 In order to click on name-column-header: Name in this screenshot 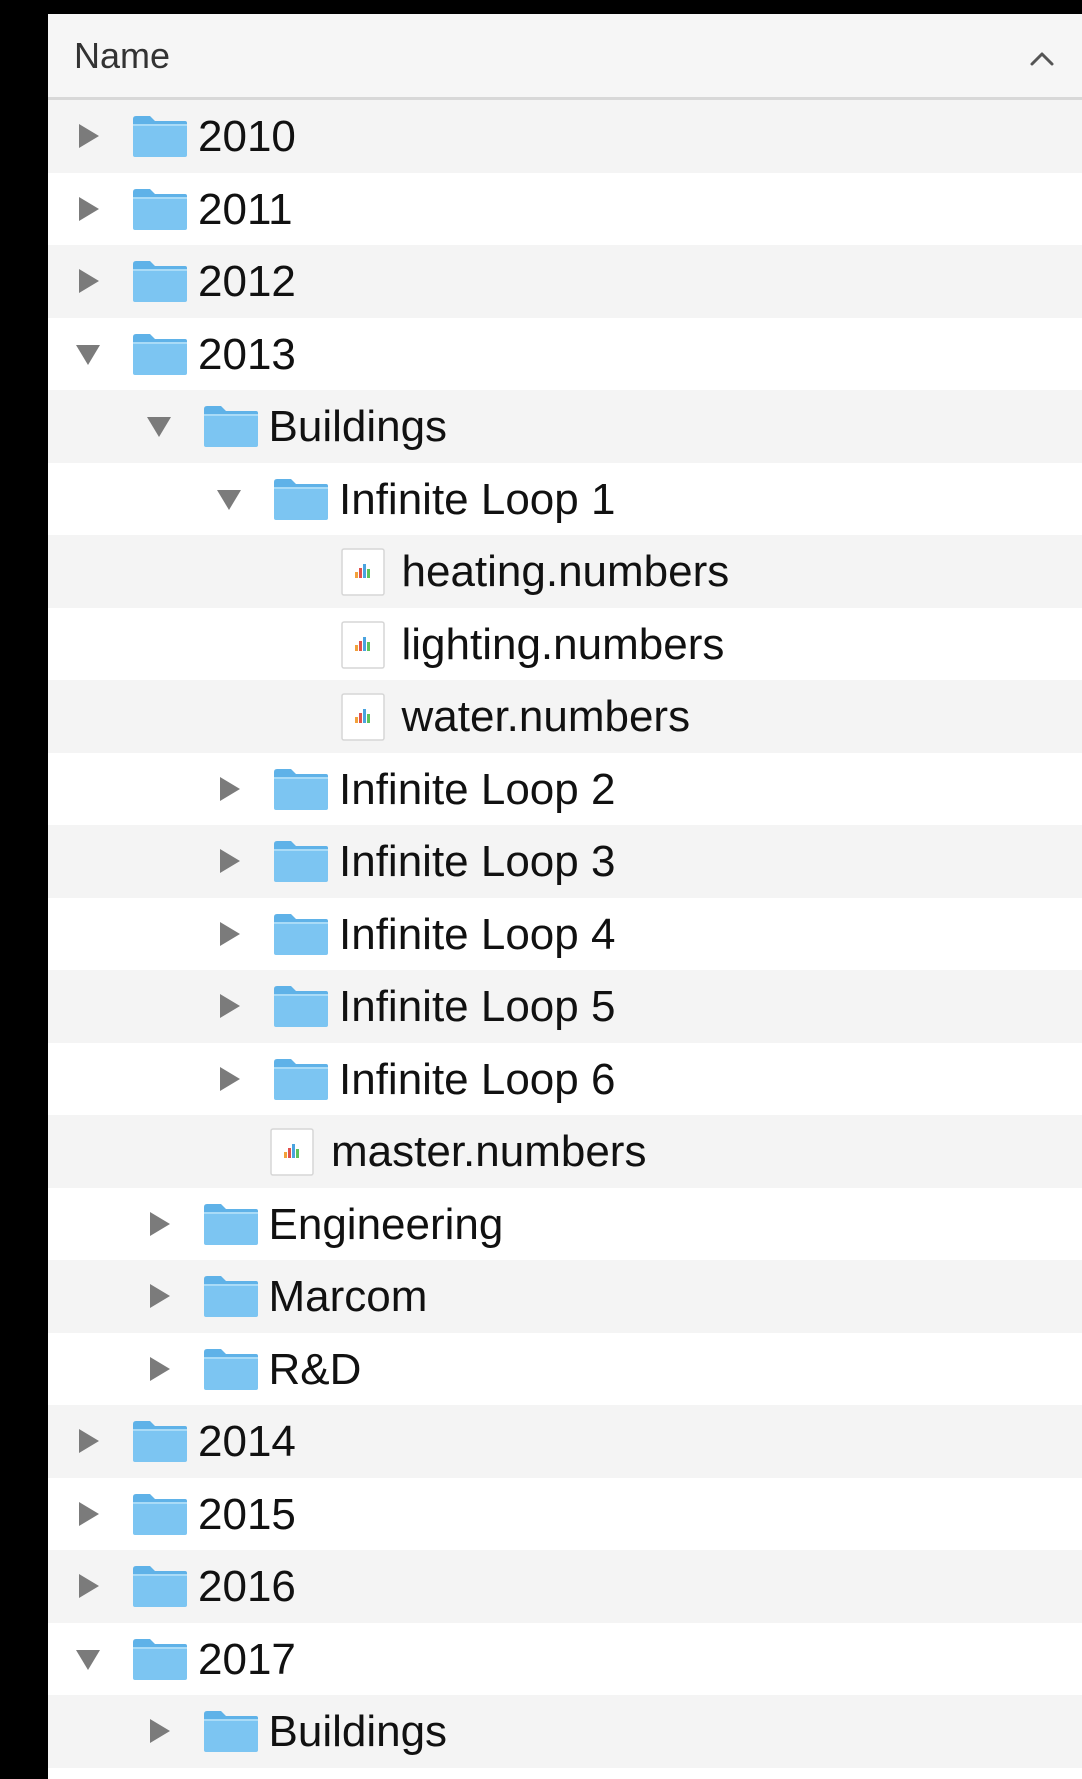, I will do `click(565, 57)`.